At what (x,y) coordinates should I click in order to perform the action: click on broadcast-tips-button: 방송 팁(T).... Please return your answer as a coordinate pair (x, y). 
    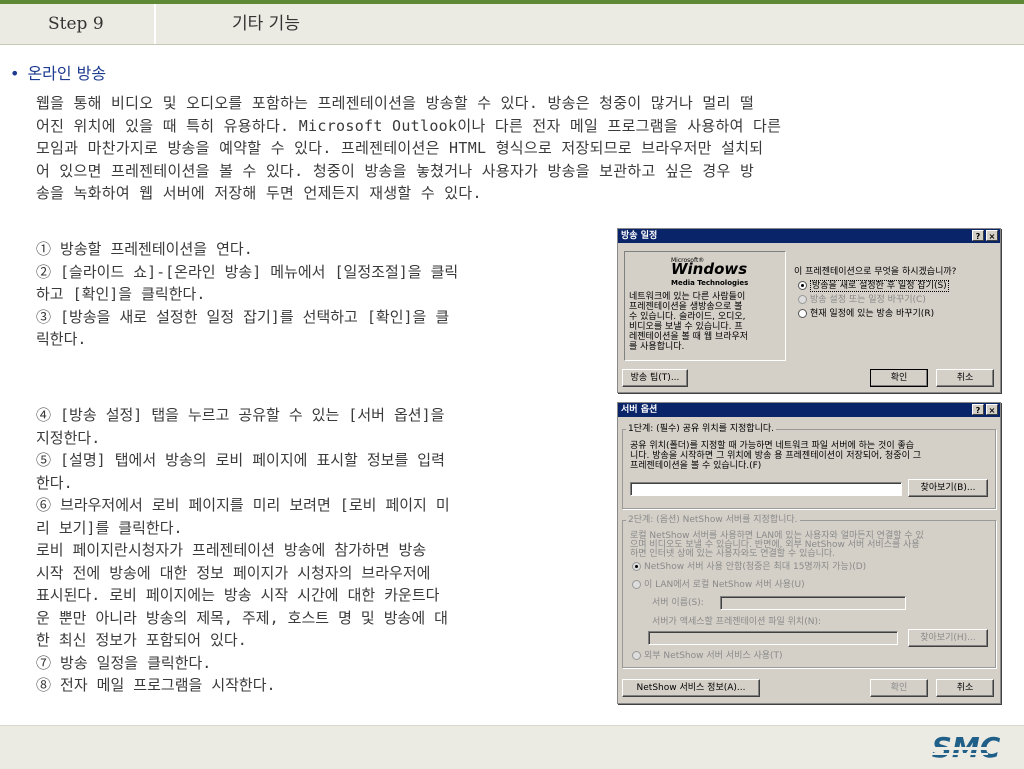
    Looking at the image, I should click on (655, 378).